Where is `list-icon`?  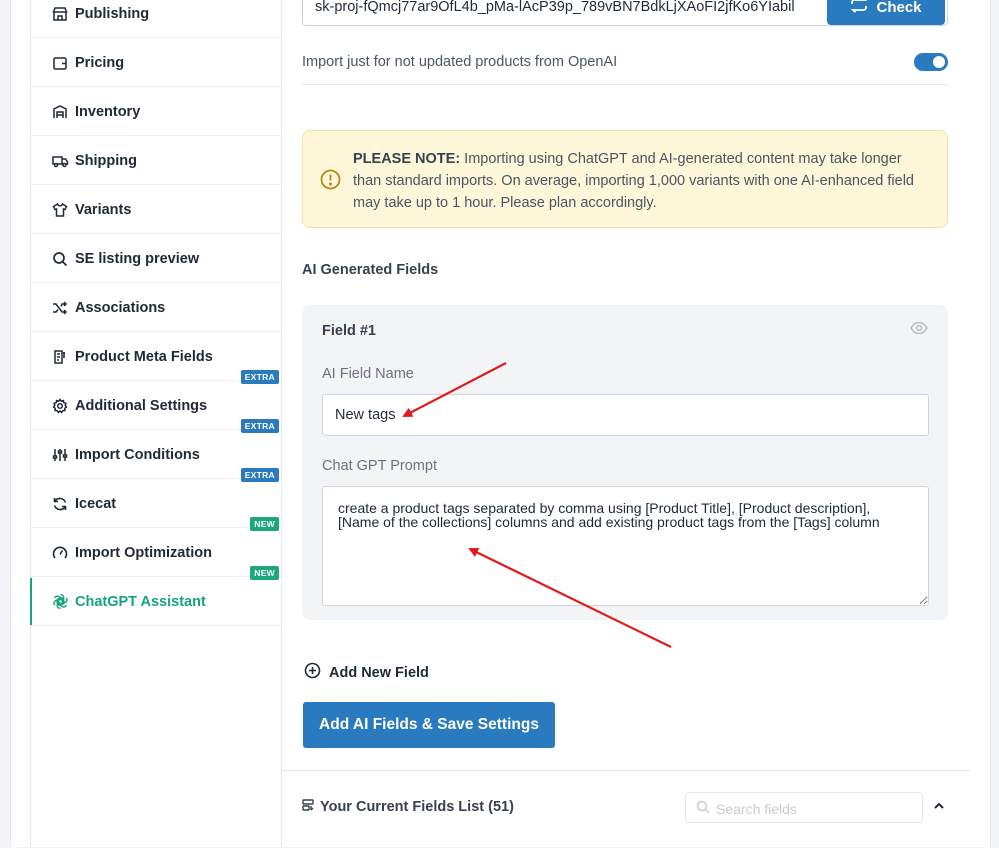
list-icon is located at coordinates (308, 807).